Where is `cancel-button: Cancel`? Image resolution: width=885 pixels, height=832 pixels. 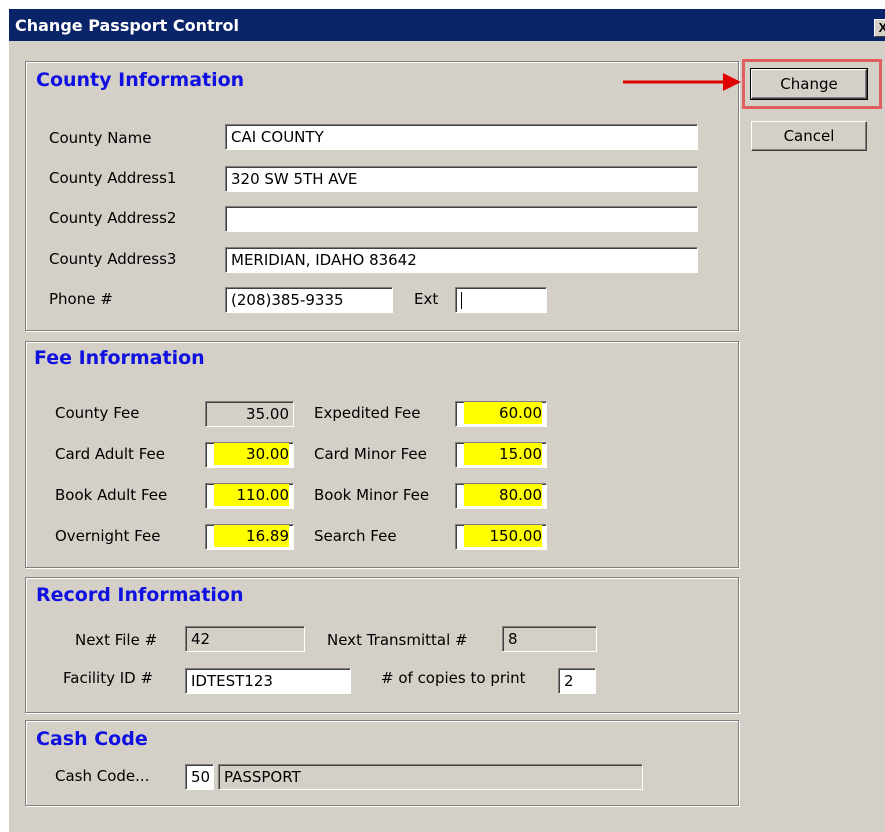
cancel-button: Cancel is located at coordinates (809, 136).